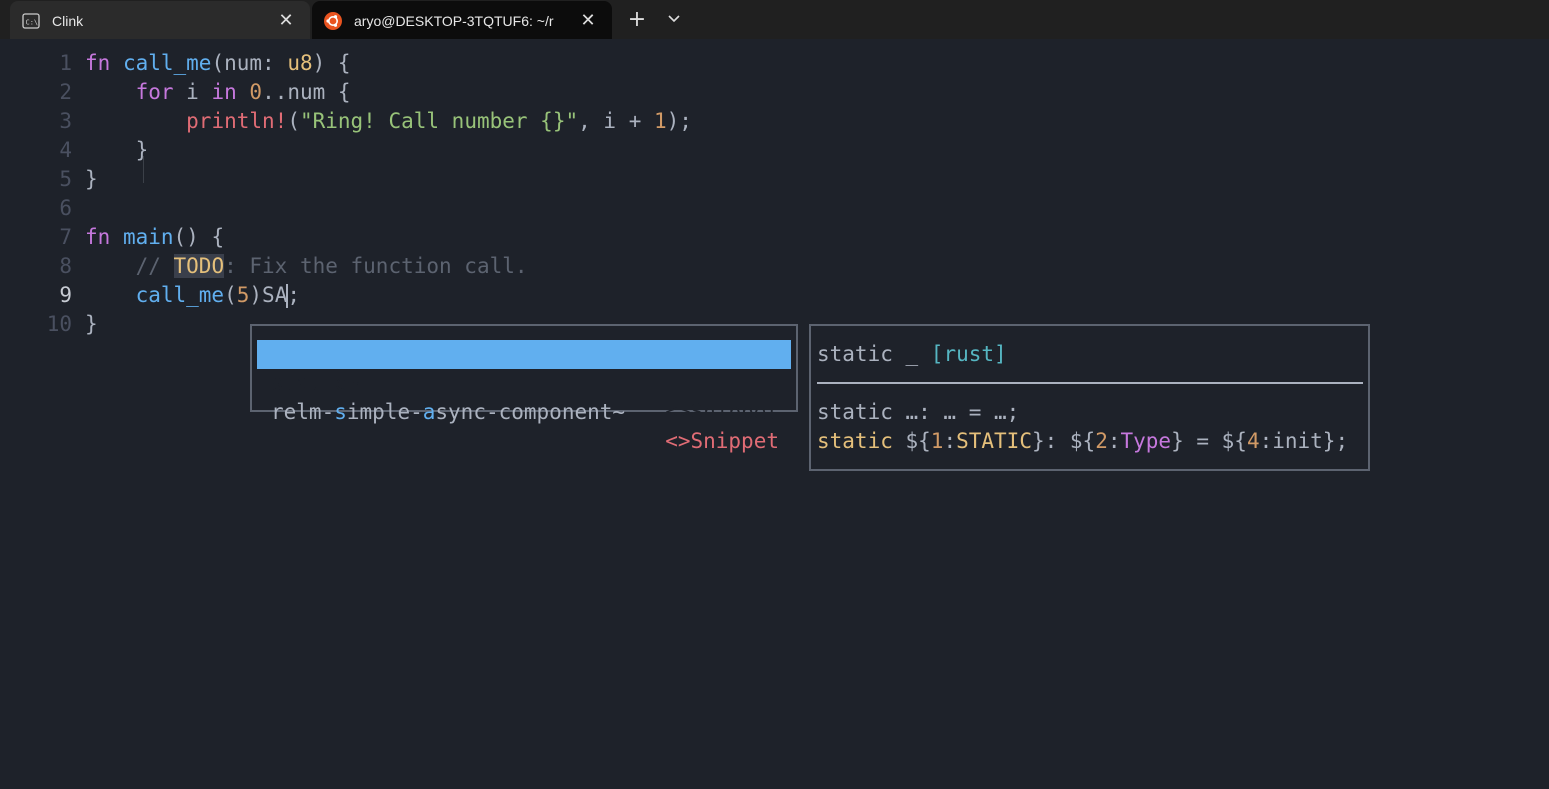 This screenshot has height=789, width=1549. I want to click on keyword: static, so click(855, 441).